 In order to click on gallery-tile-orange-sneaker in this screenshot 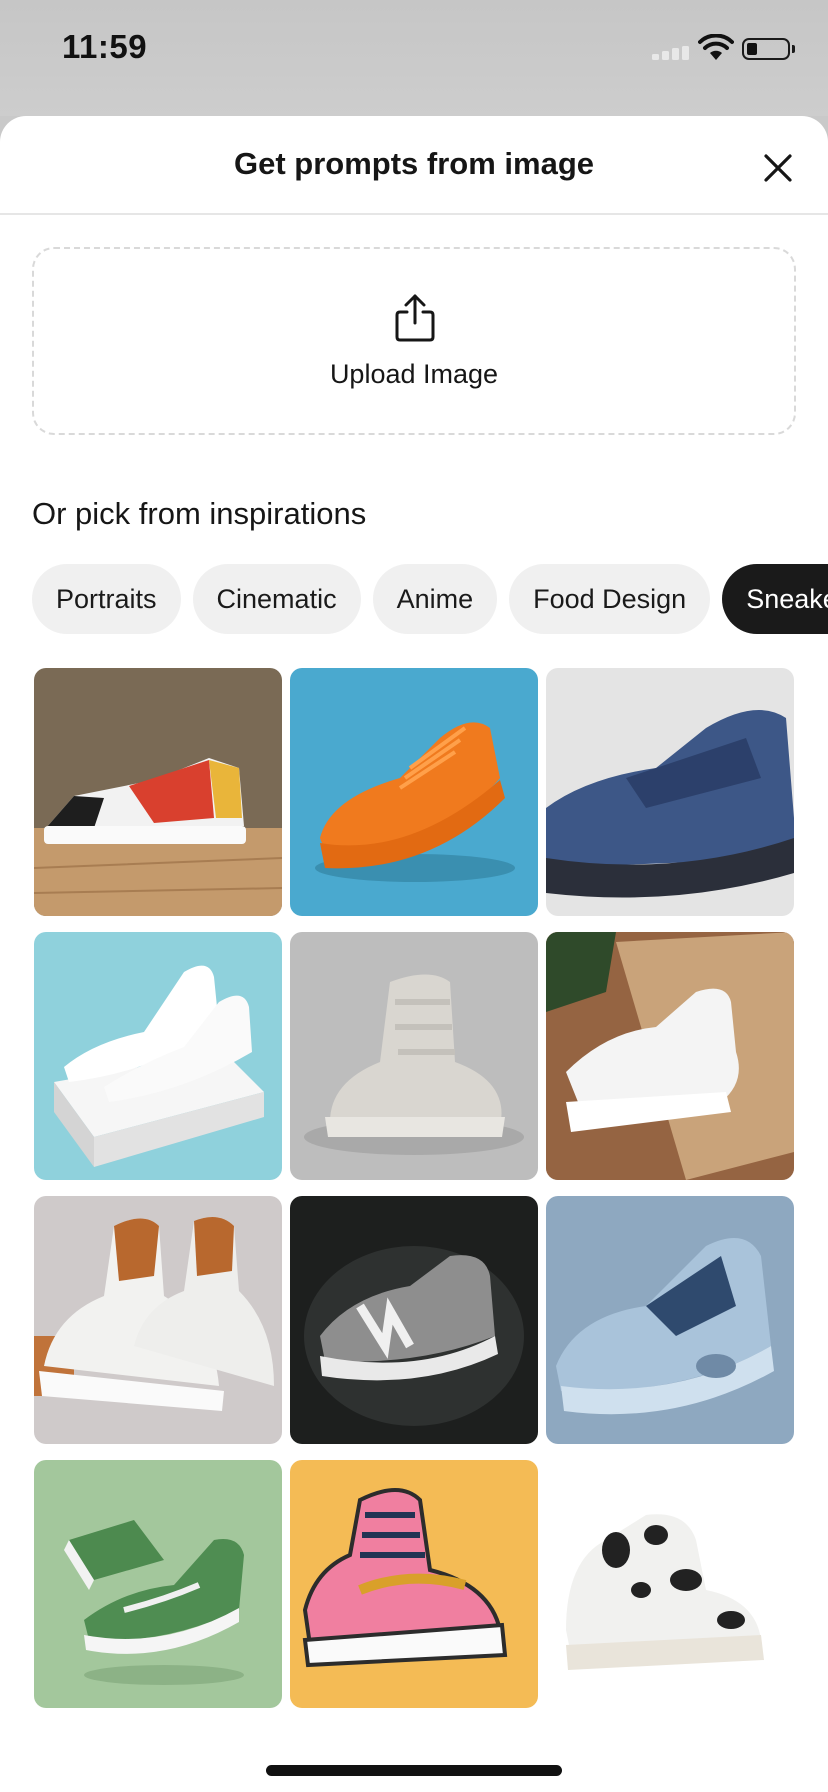, I will do `click(414, 792)`.